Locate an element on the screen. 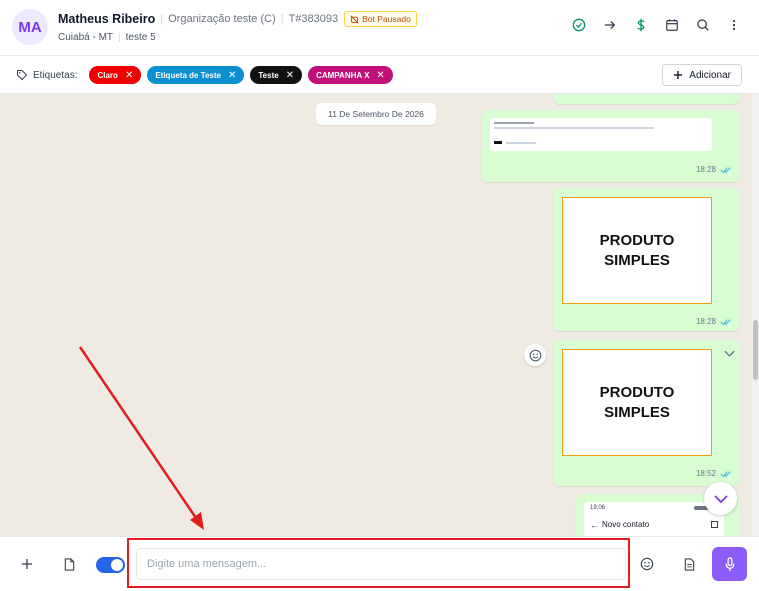  organization-name: Organização teste (C) is located at coordinates (222, 19).